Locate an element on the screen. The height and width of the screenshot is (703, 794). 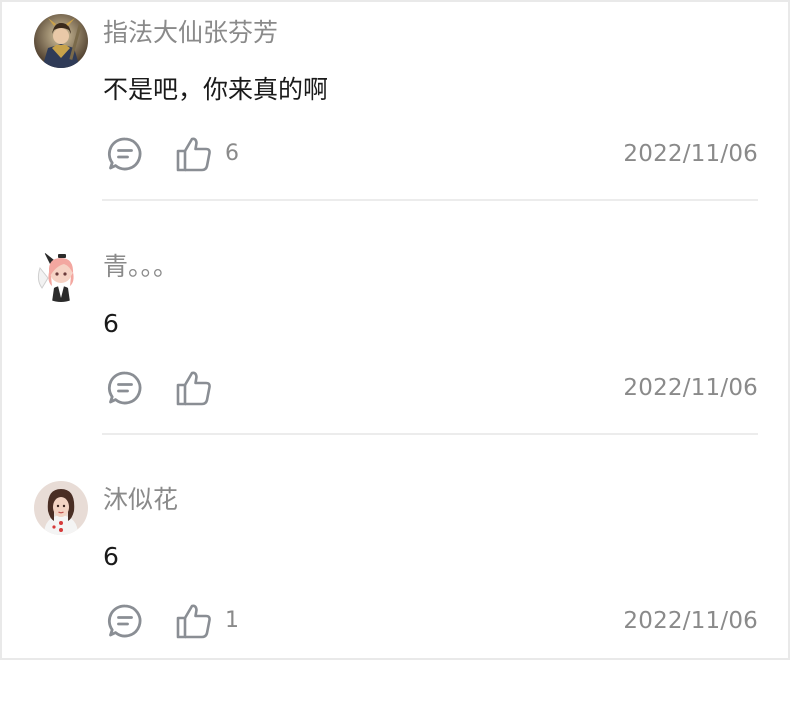
anime-girl-avatar-image is located at coordinates (61, 275).